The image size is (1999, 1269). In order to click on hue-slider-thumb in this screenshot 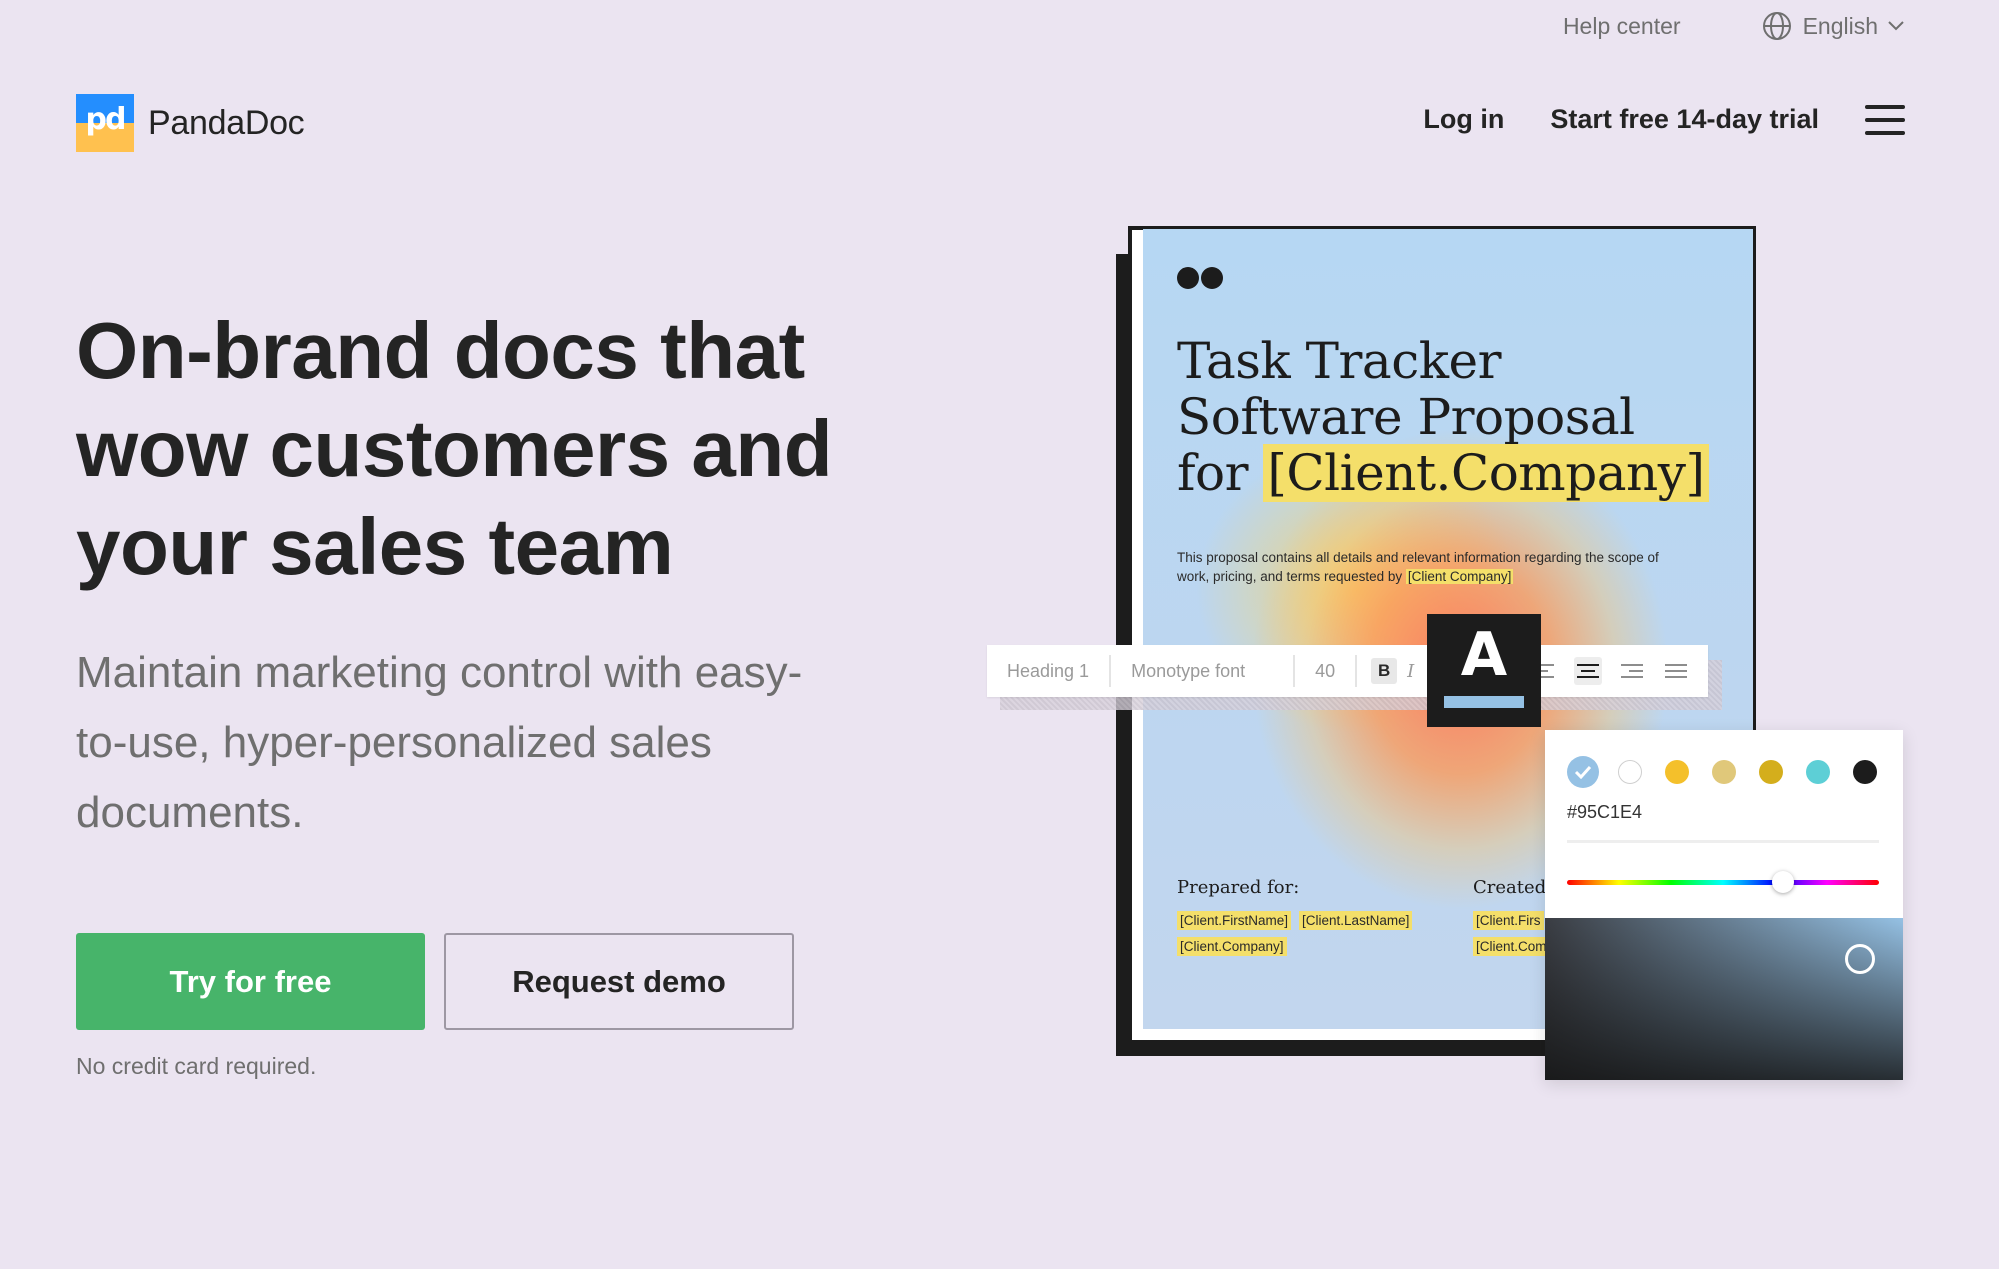, I will do `click(1783, 882)`.